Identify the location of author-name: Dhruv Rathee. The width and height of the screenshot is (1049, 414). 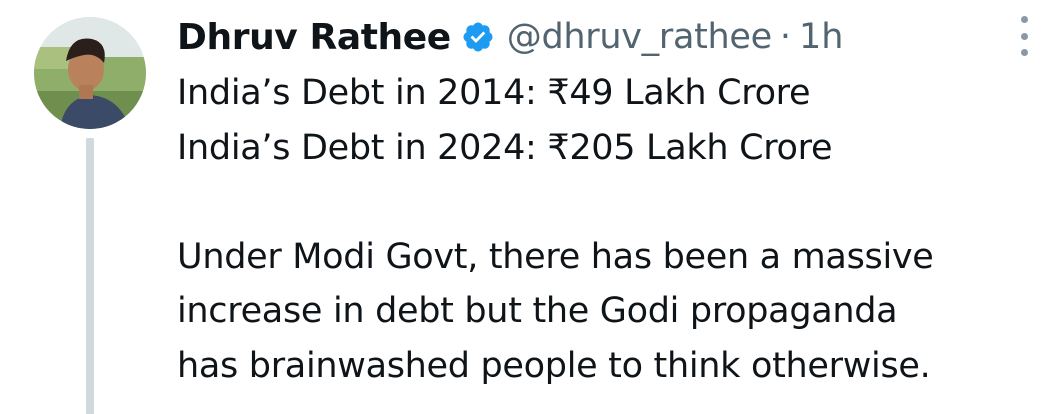
(314, 37).